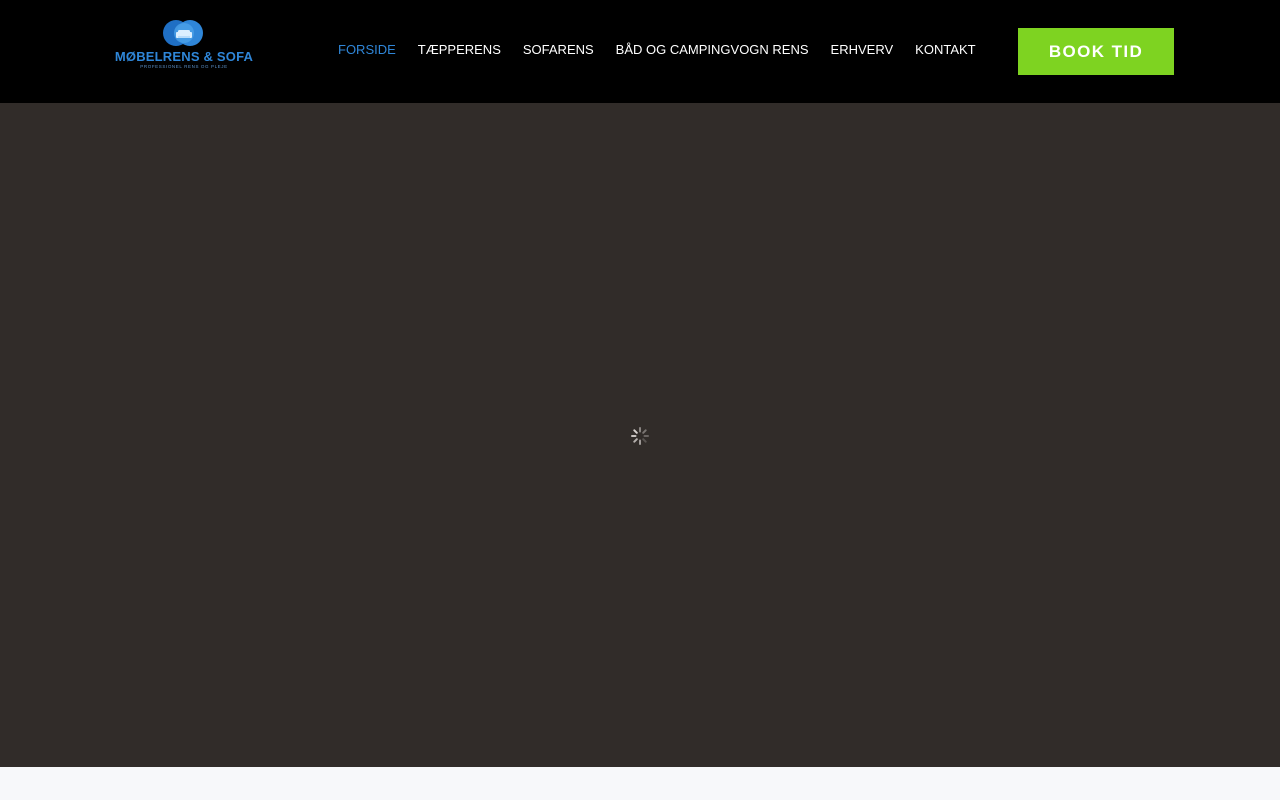 This screenshot has height=800, width=1280. Describe the element at coordinates (640, 783) in the screenshot. I see `page-bottom-strip` at that location.